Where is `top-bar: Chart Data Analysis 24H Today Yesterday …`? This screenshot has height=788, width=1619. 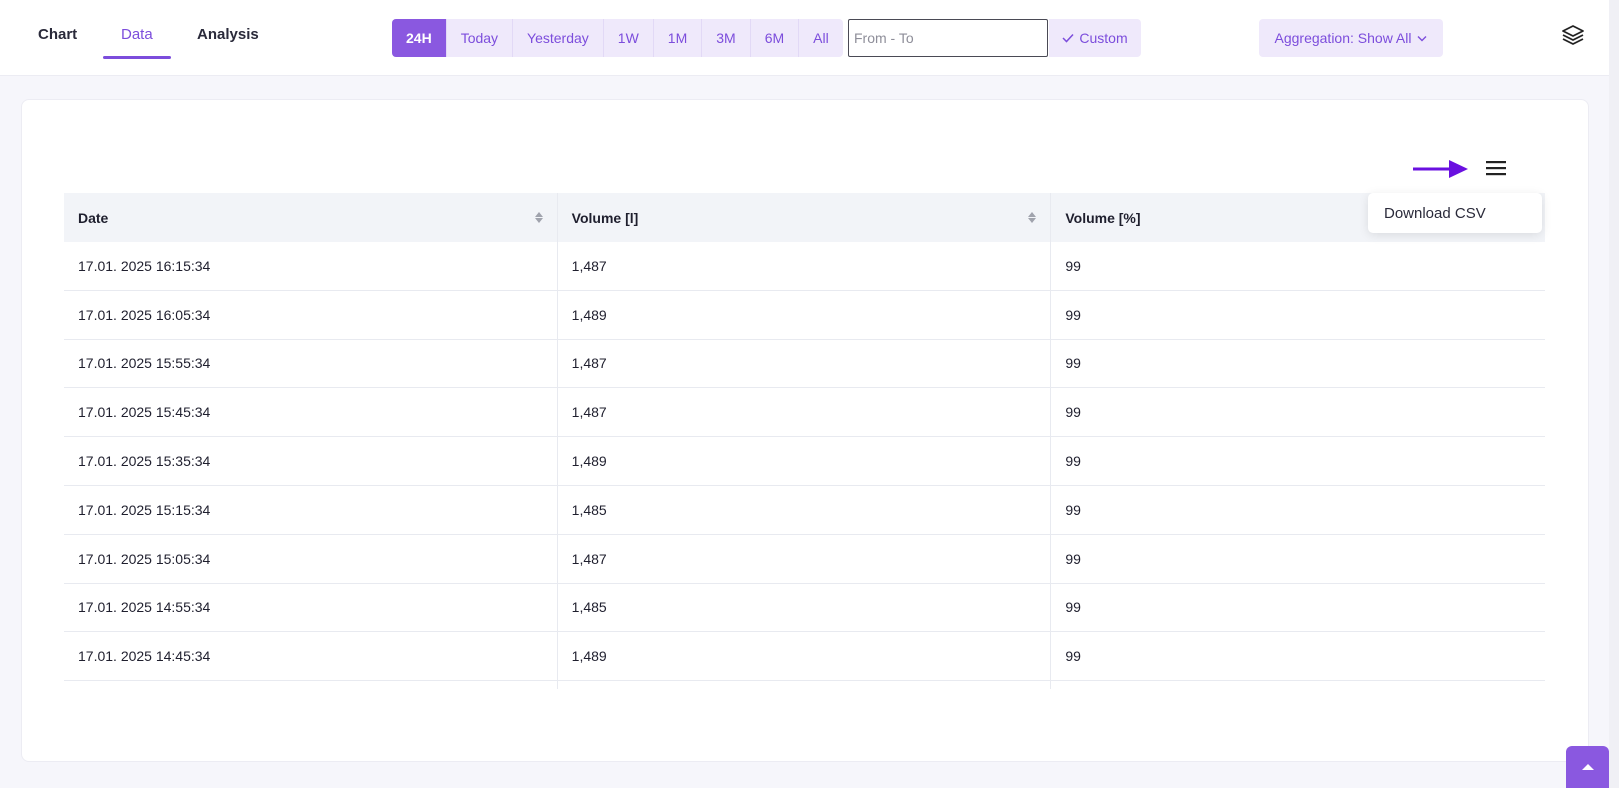 top-bar: Chart Data Analysis 24H Today Yesterday … is located at coordinates (809, 38).